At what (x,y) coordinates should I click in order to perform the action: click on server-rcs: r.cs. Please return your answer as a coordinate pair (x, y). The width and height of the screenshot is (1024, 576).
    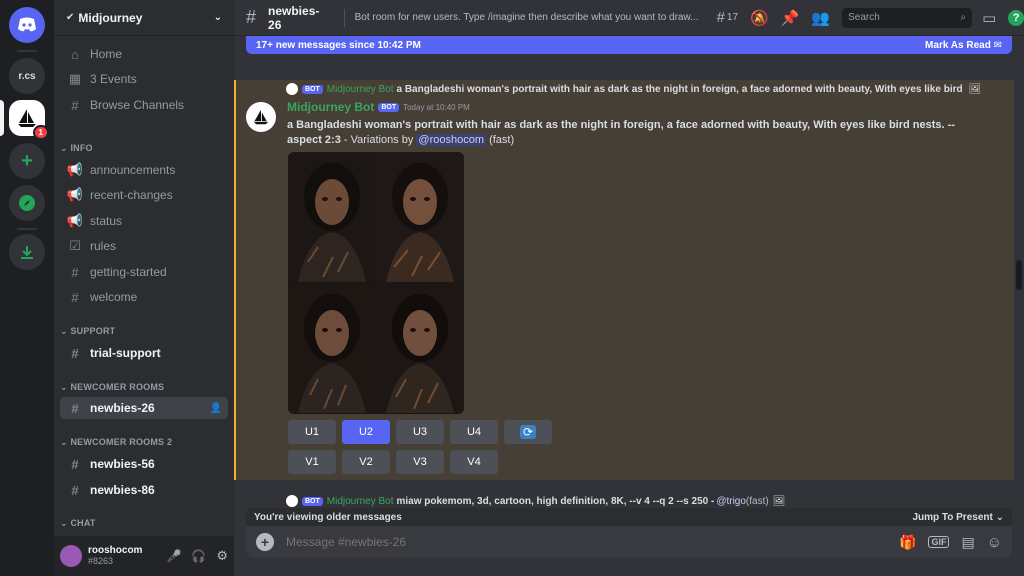
    Looking at the image, I should click on (27, 76).